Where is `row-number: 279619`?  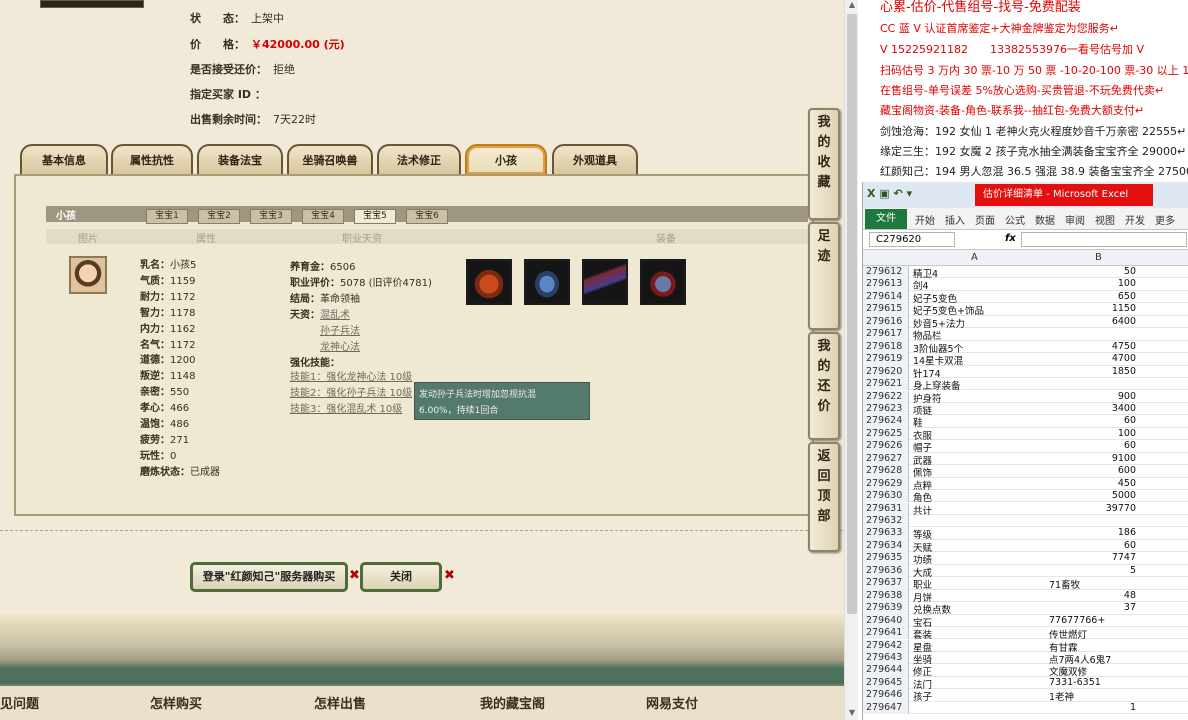
row-number: 279619 is located at coordinates (886, 359).